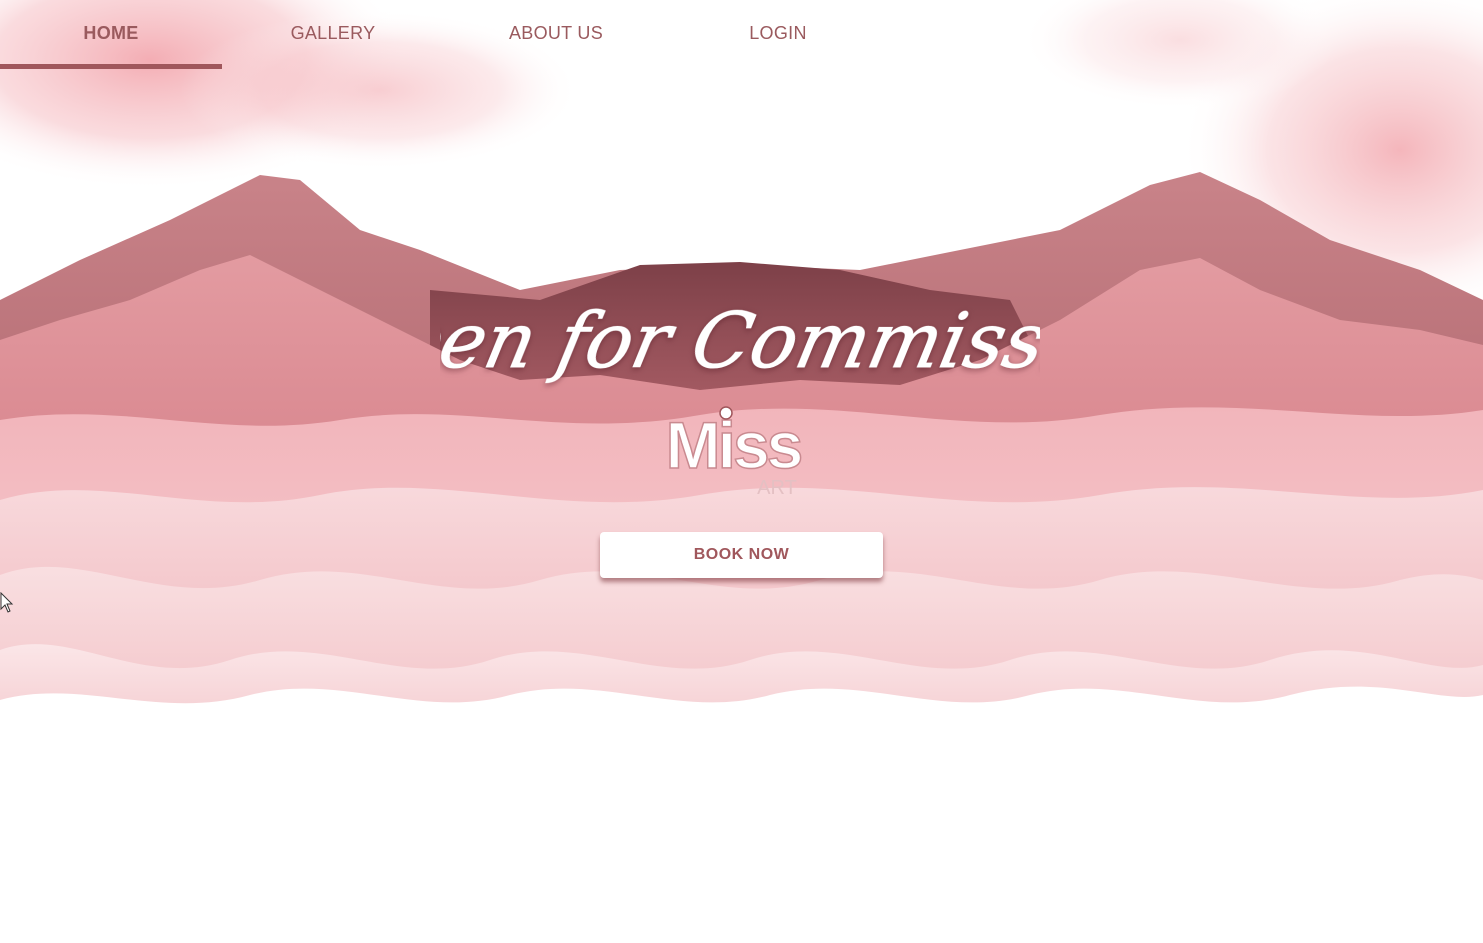 The width and height of the screenshot is (1483, 943). I want to click on hero-headline: Open for Commission, so click(740, 341).